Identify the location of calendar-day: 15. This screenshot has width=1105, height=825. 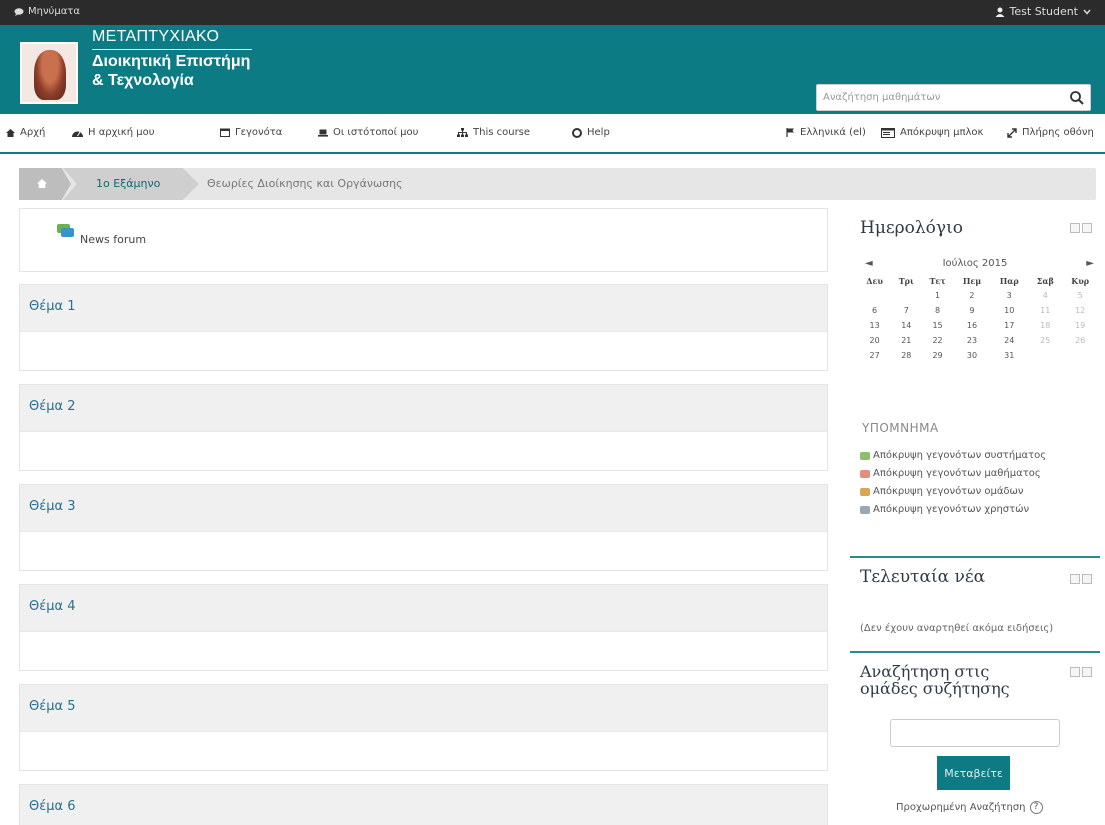
(937, 325).